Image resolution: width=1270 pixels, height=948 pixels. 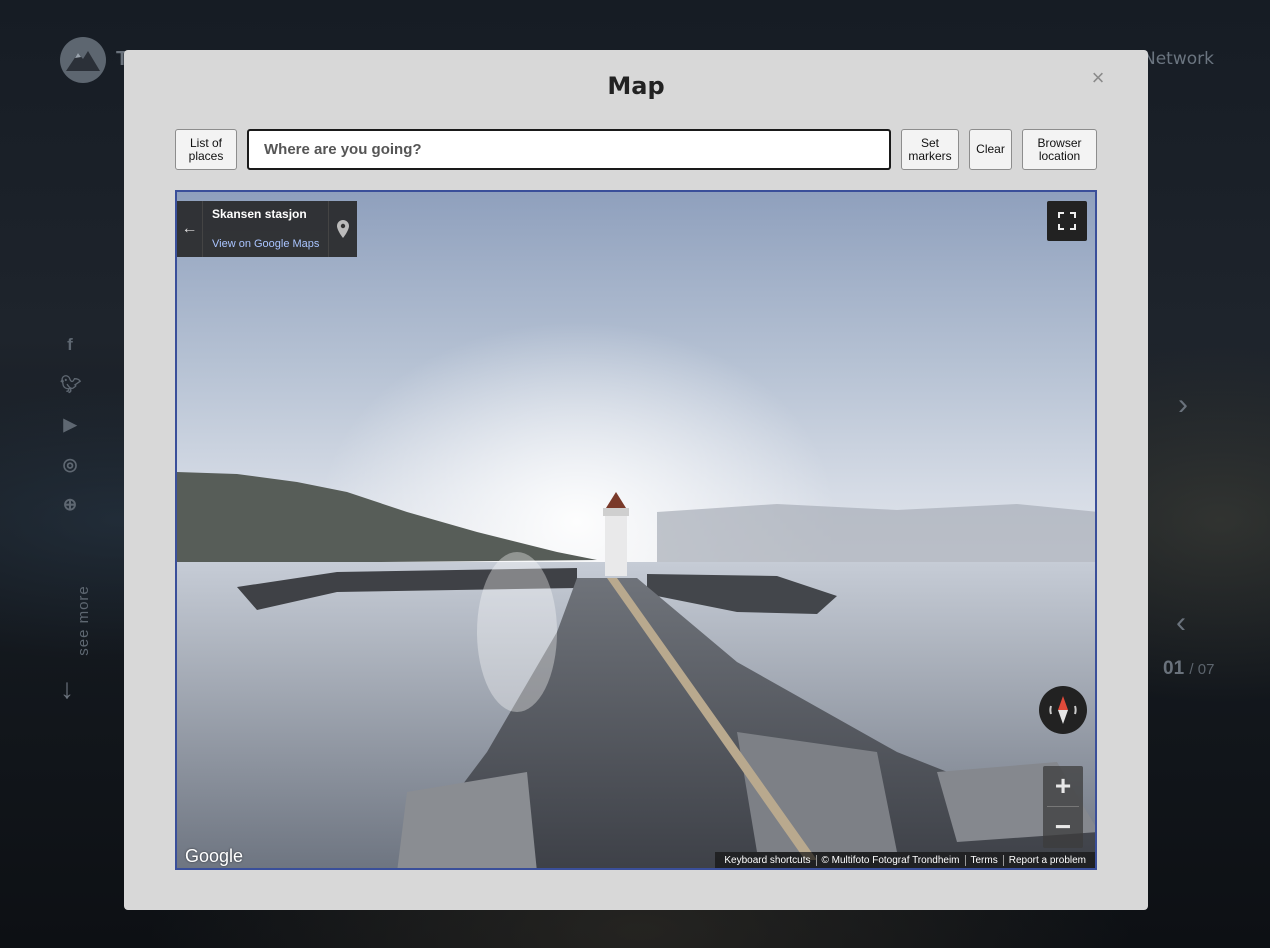 I want to click on modal-title: Map, so click(x=636, y=86).